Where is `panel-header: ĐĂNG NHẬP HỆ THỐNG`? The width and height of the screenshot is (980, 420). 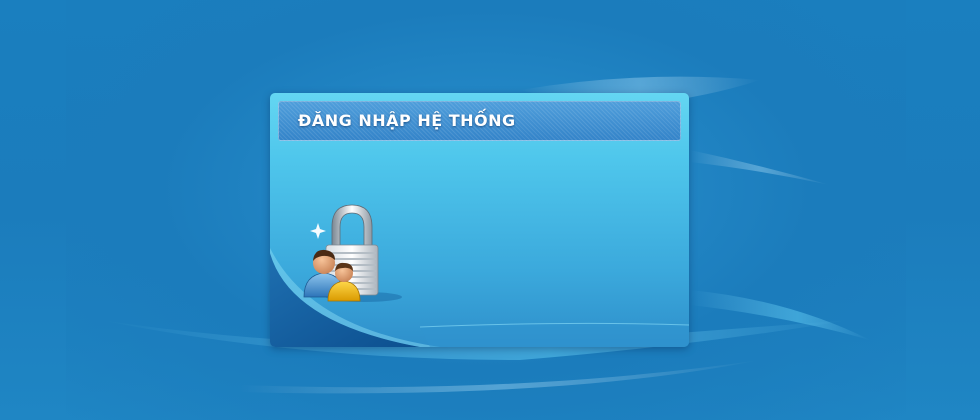 panel-header: ĐĂNG NHẬP HỆ THỐNG is located at coordinates (479, 121).